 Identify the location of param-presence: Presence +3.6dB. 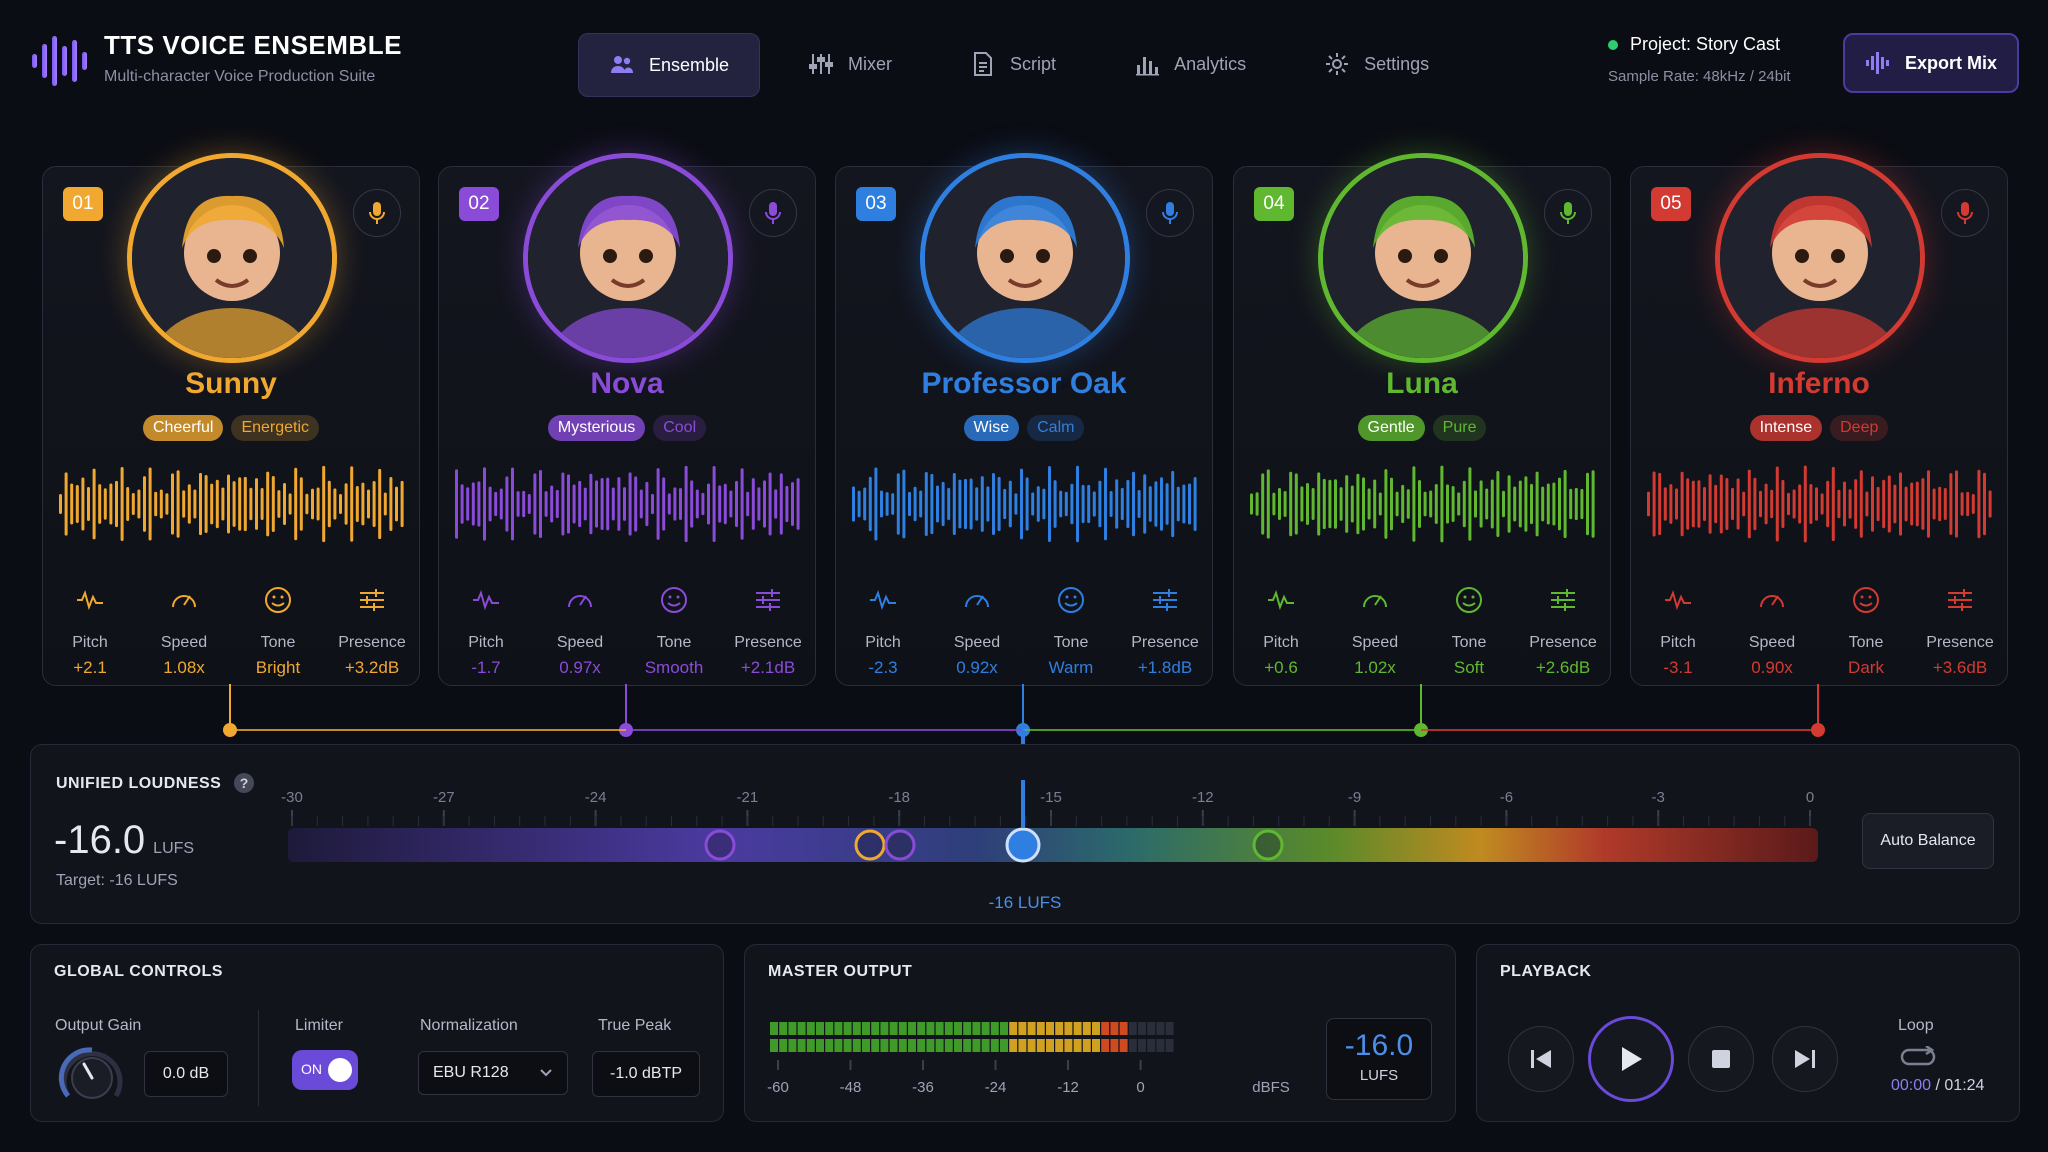
(1960, 631).